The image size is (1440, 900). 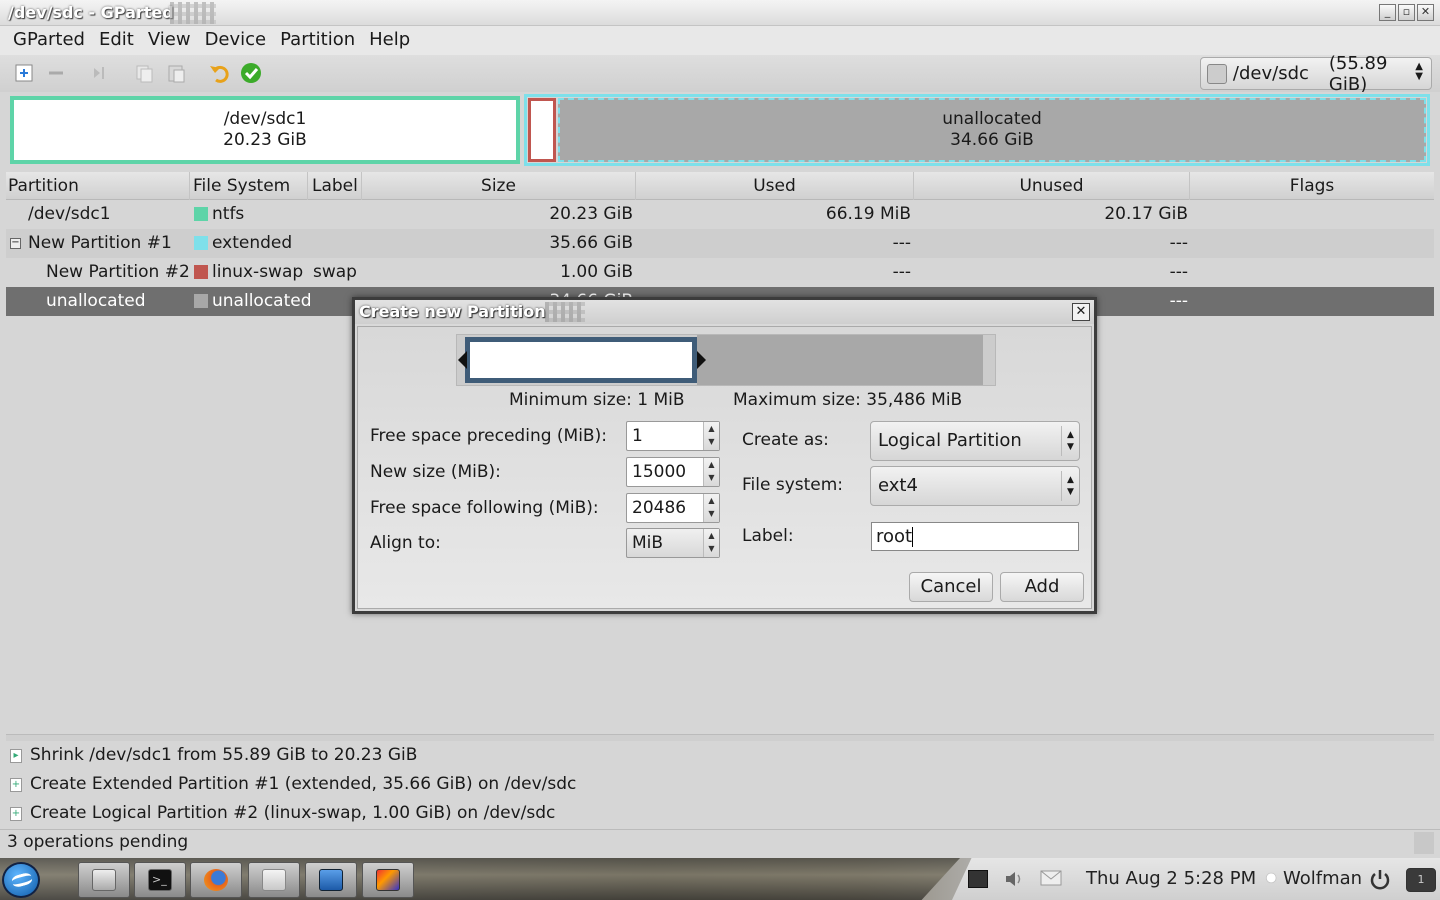 What do you see at coordinates (317, 40) in the screenshot?
I see `menu-partition: Partition` at bounding box center [317, 40].